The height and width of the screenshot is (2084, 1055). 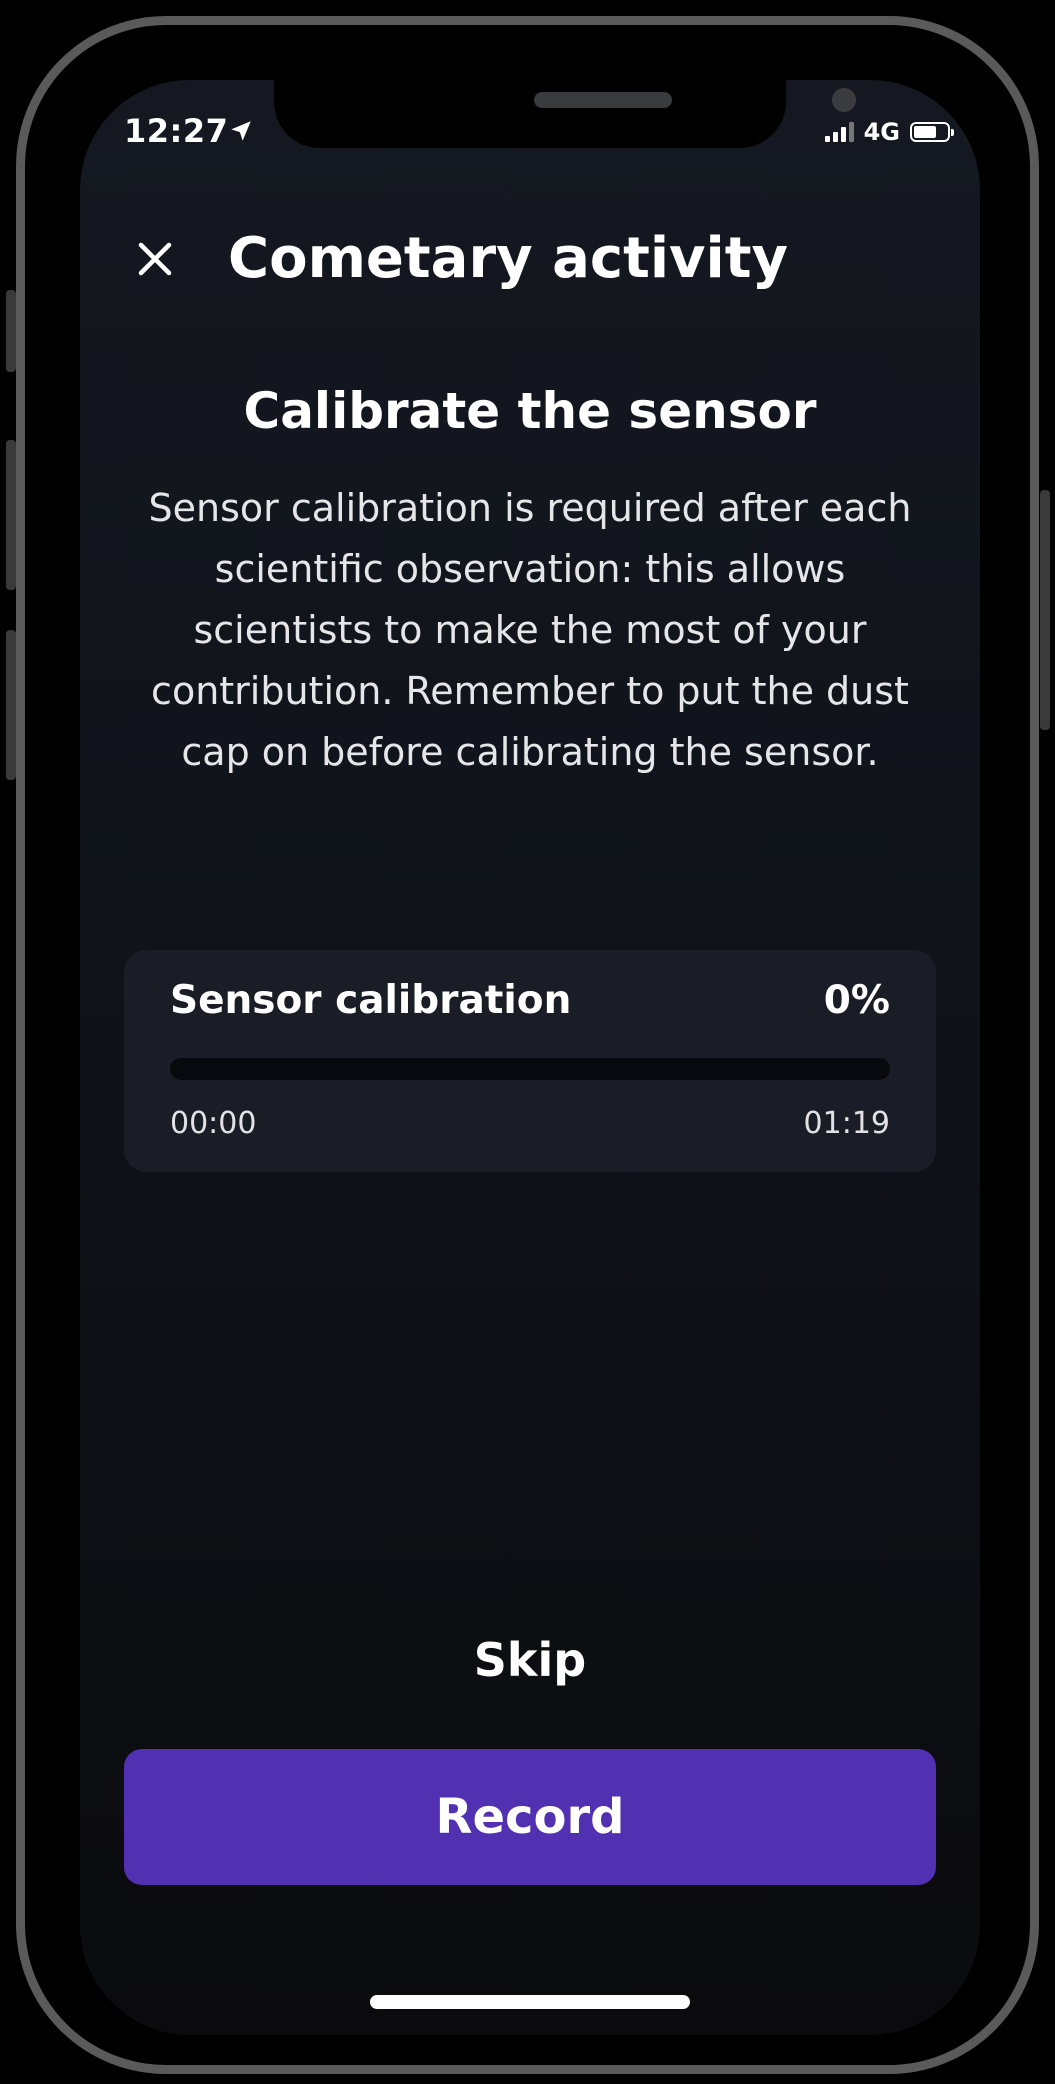 What do you see at coordinates (844, 100) in the screenshot?
I see `front-camera` at bounding box center [844, 100].